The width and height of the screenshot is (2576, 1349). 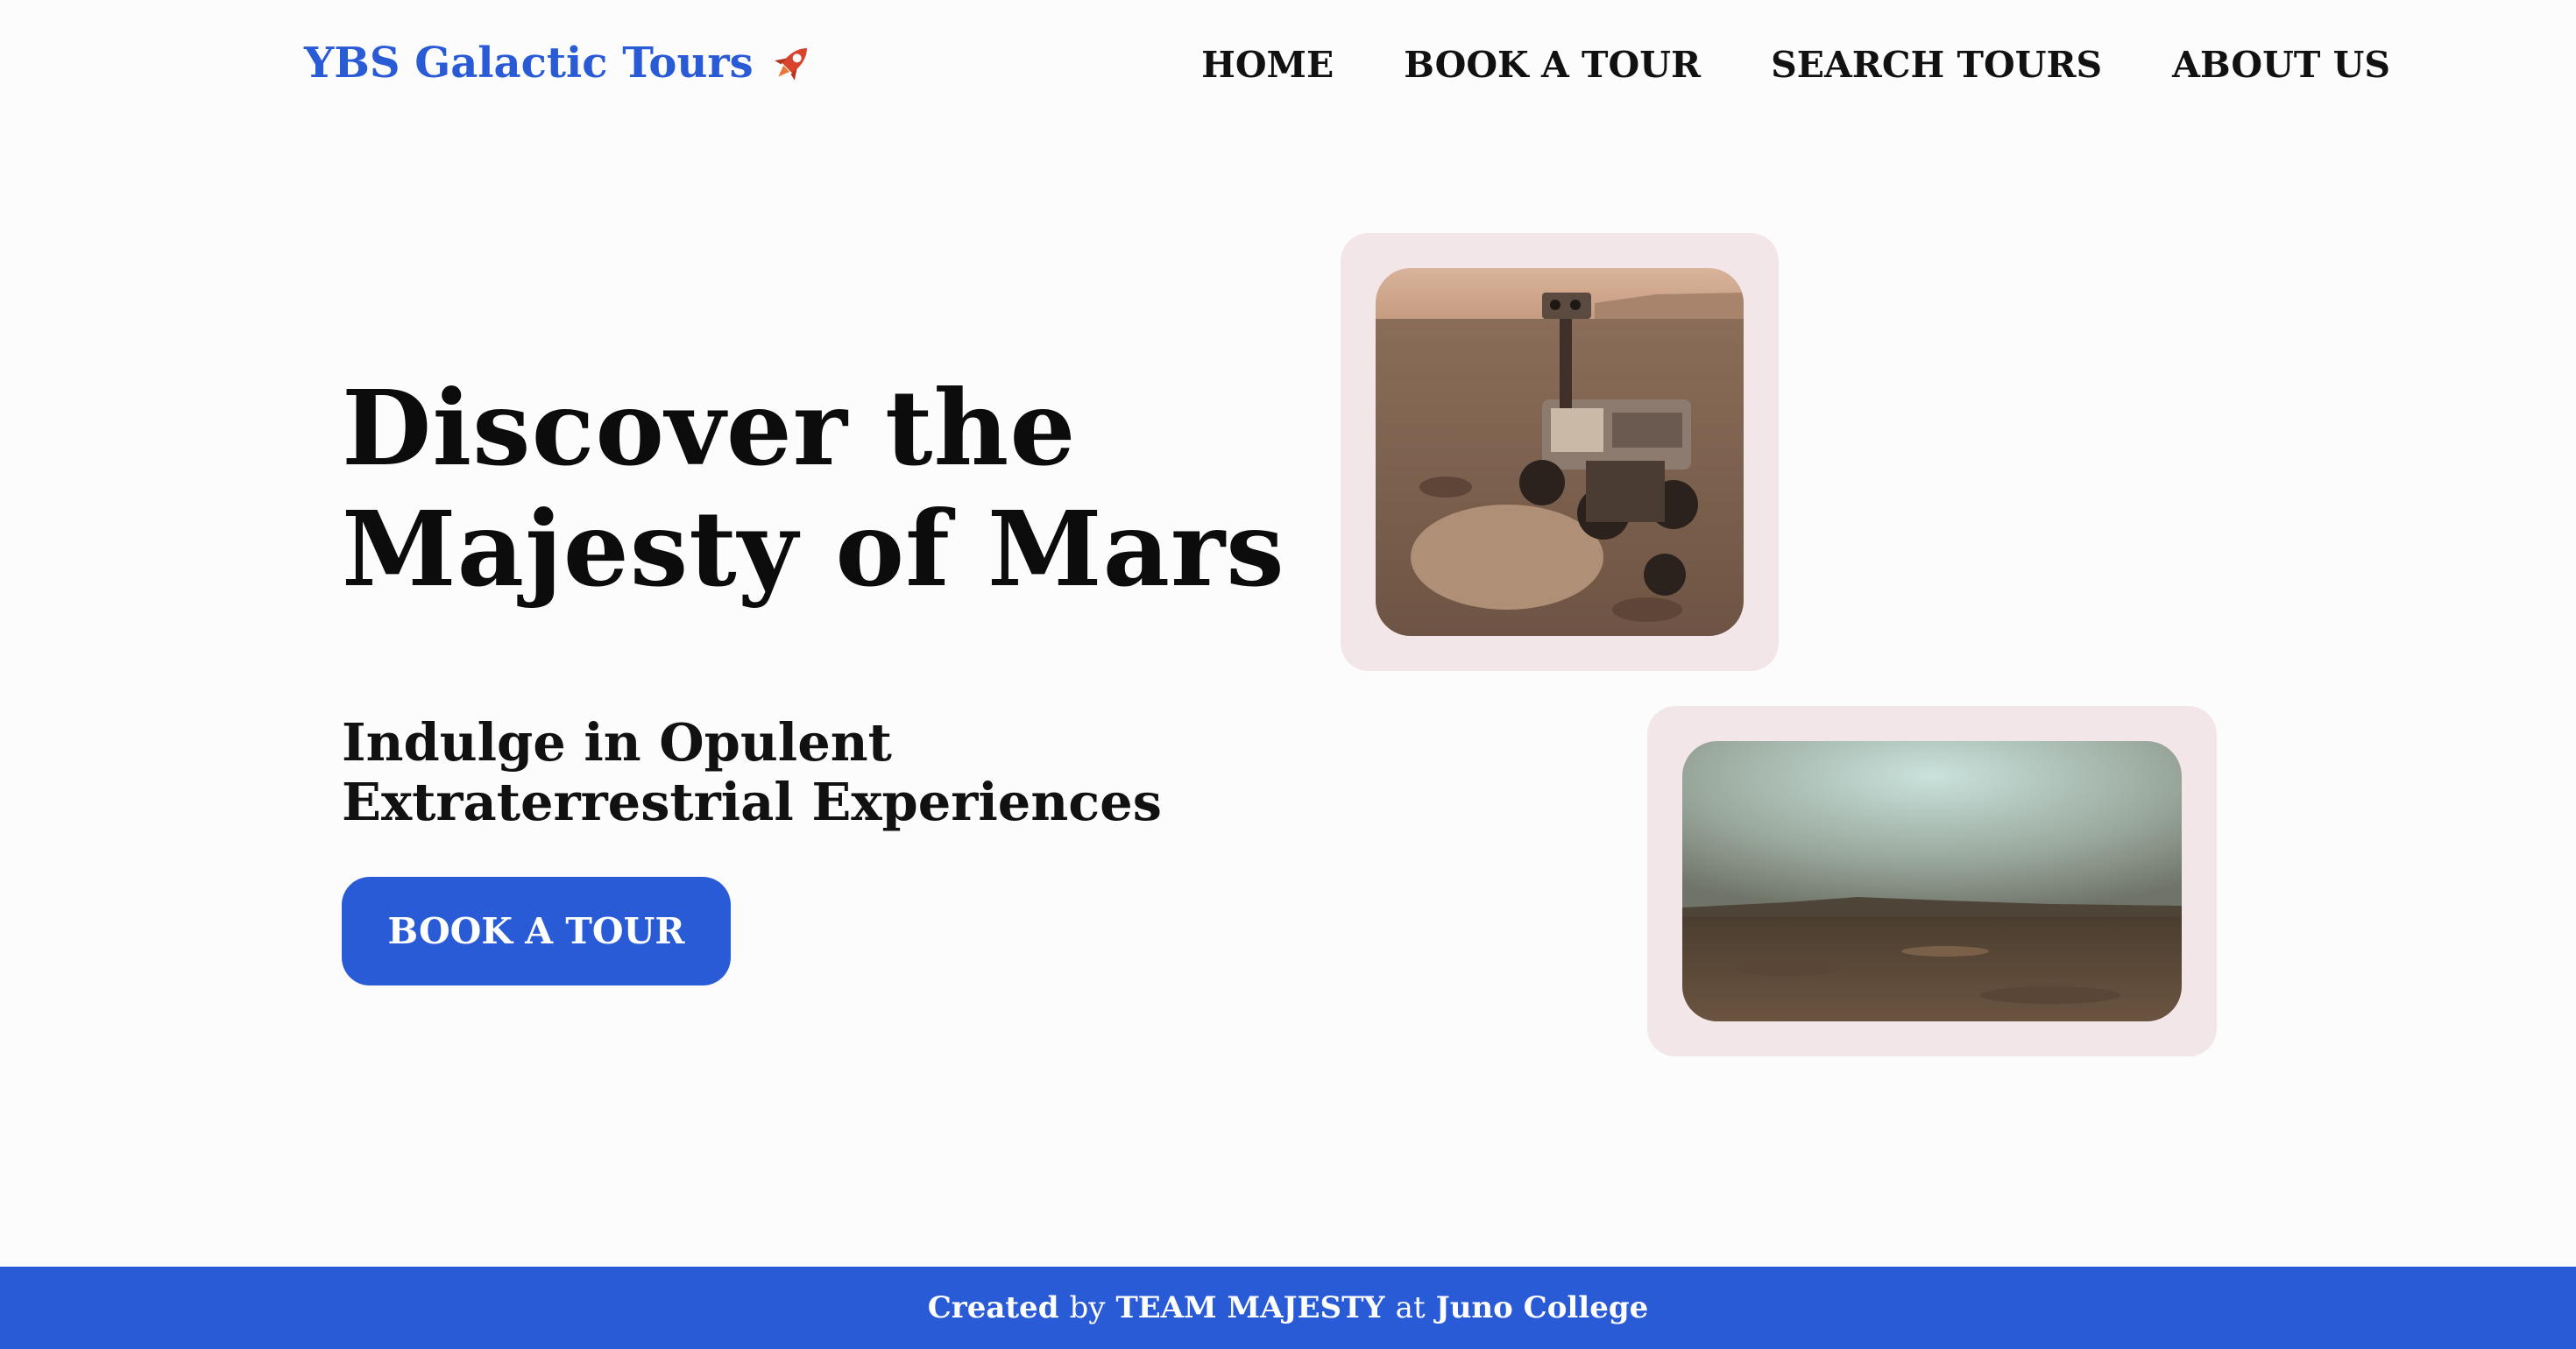 What do you see at coordinates (1936, 65) in the screenshot?
I see `nav-search-tours: SEARCH TOURS` at bounding box center [1936, 65].